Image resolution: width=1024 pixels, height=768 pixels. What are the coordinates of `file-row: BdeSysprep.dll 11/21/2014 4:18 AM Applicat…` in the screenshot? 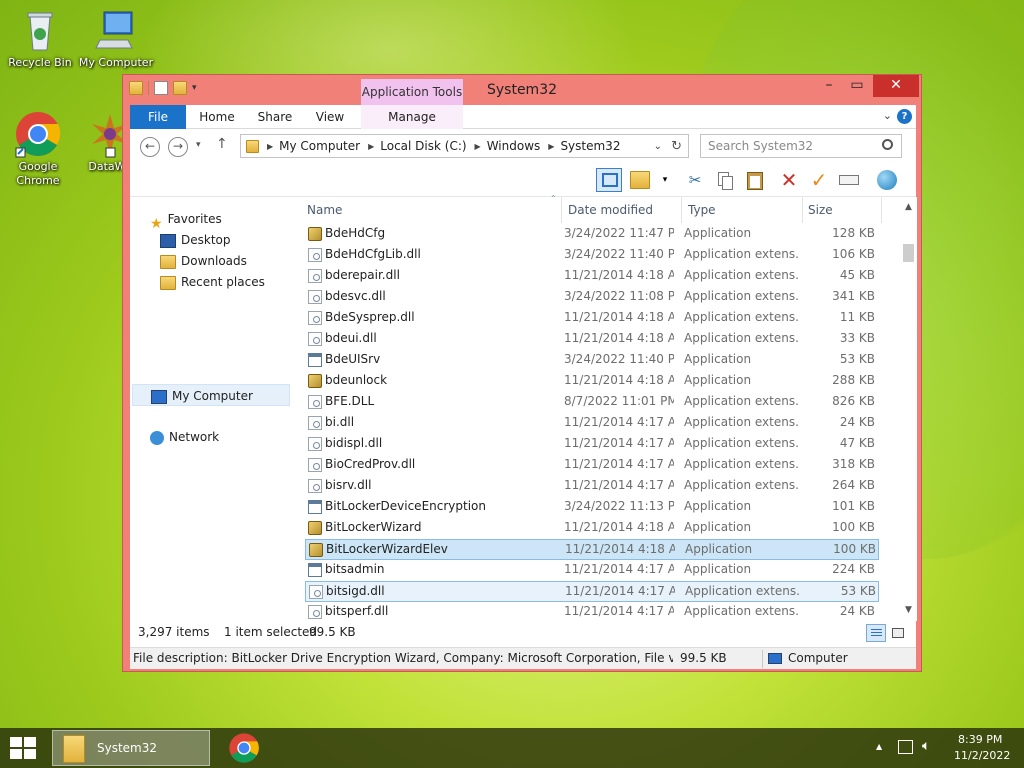 It's located at (592, 318).